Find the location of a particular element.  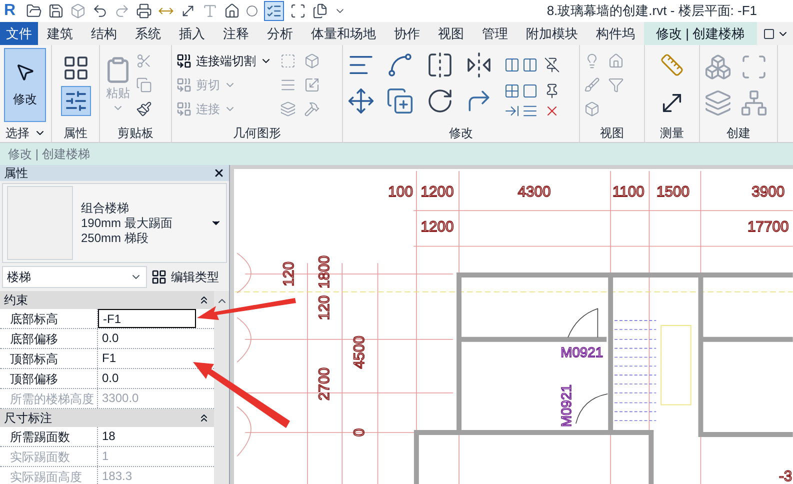

ribbon-tab: 构件坞 is located at coordinates (615, 33).